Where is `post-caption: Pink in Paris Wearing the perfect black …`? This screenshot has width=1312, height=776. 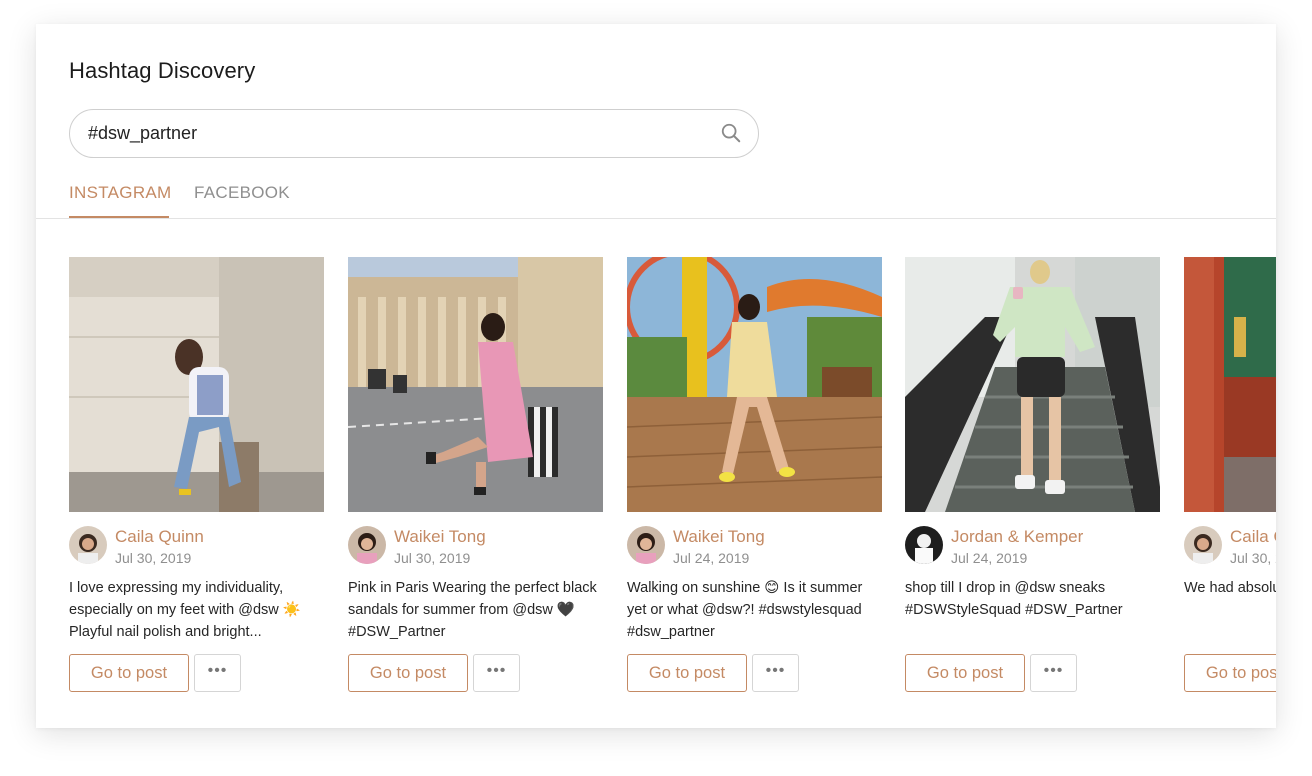 post-caption: Pink in Paris Wearing the perfect black … is located at coordinates (472, 610).